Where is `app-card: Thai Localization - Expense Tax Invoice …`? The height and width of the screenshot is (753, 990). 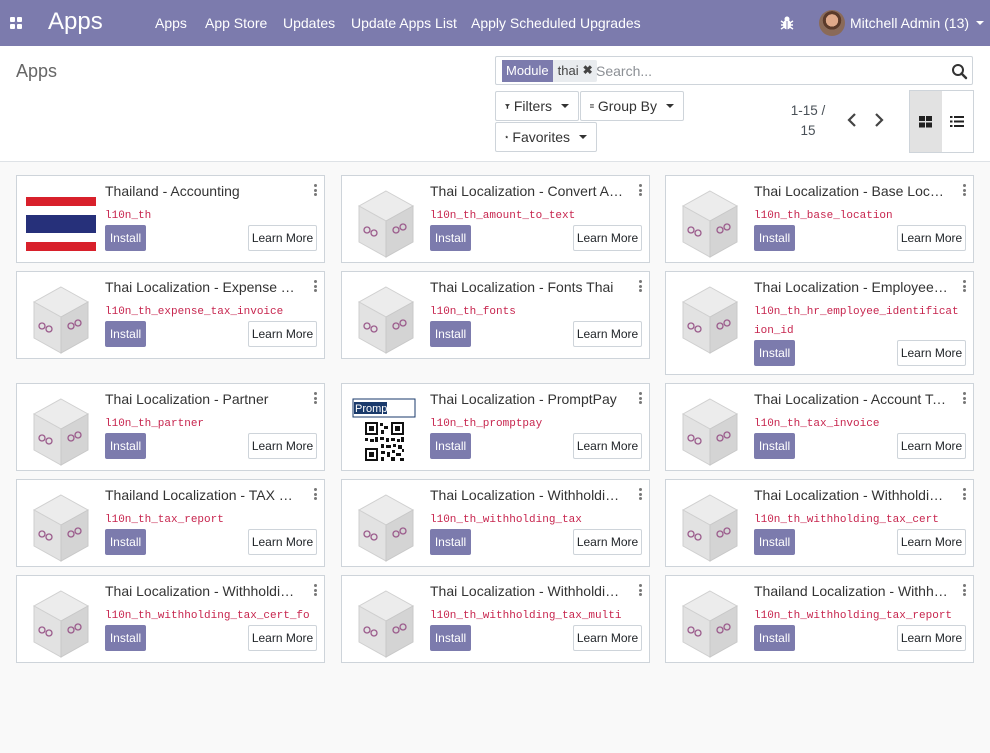 app-card: Thai Localization - Expense Tax Invoice … is located at coordinates (170, 315).